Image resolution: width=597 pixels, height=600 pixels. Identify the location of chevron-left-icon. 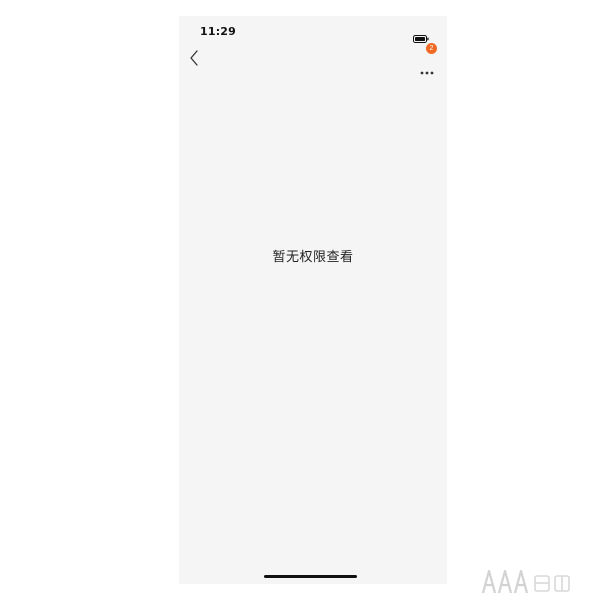
(194, 60).